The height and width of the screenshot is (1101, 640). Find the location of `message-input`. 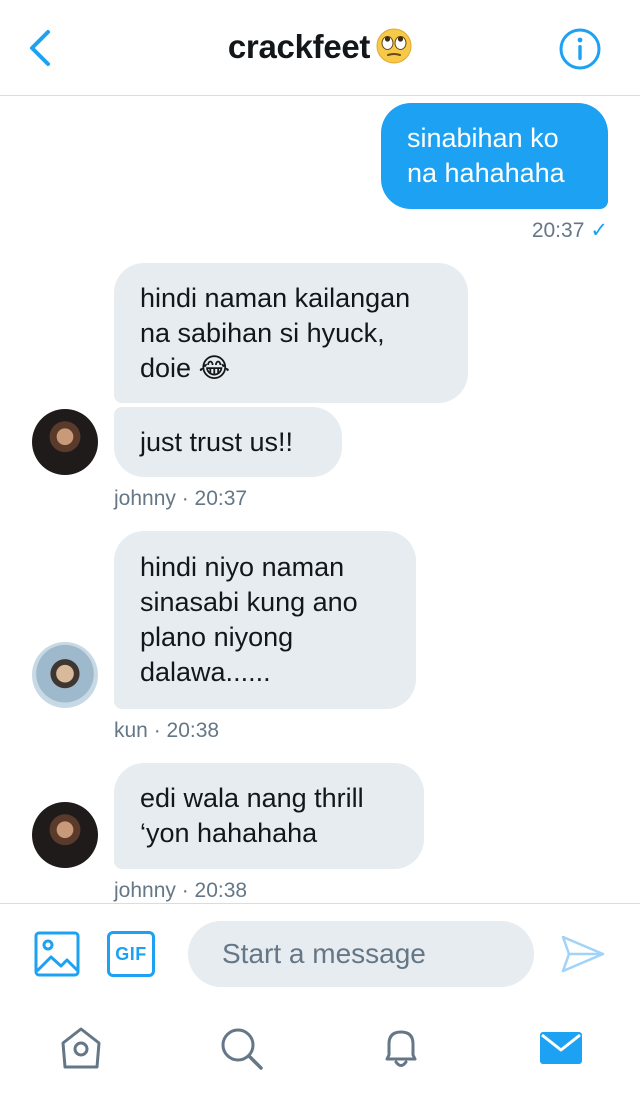

message-input is located at coordinates (361, 954).